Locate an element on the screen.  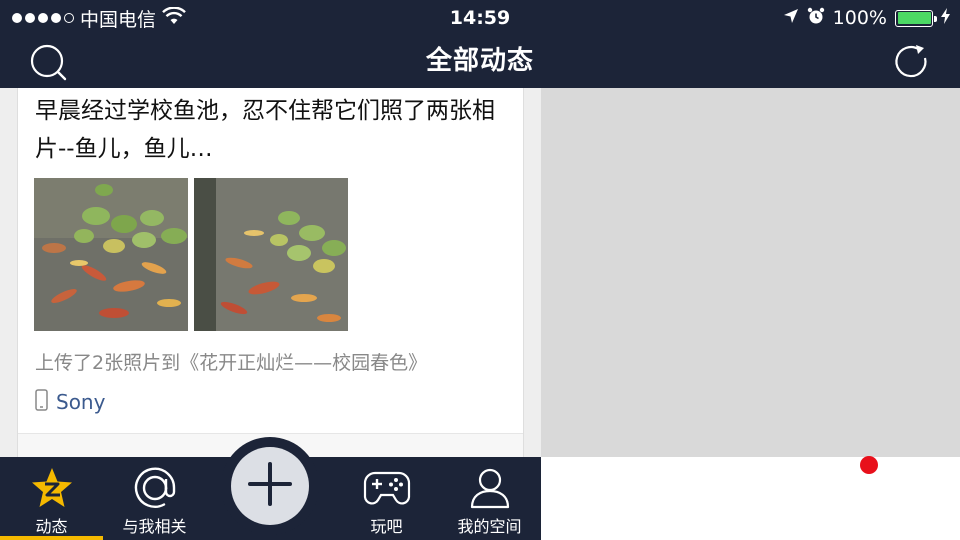
tab-play: 玩吧 is located at coordinates (386, 498).